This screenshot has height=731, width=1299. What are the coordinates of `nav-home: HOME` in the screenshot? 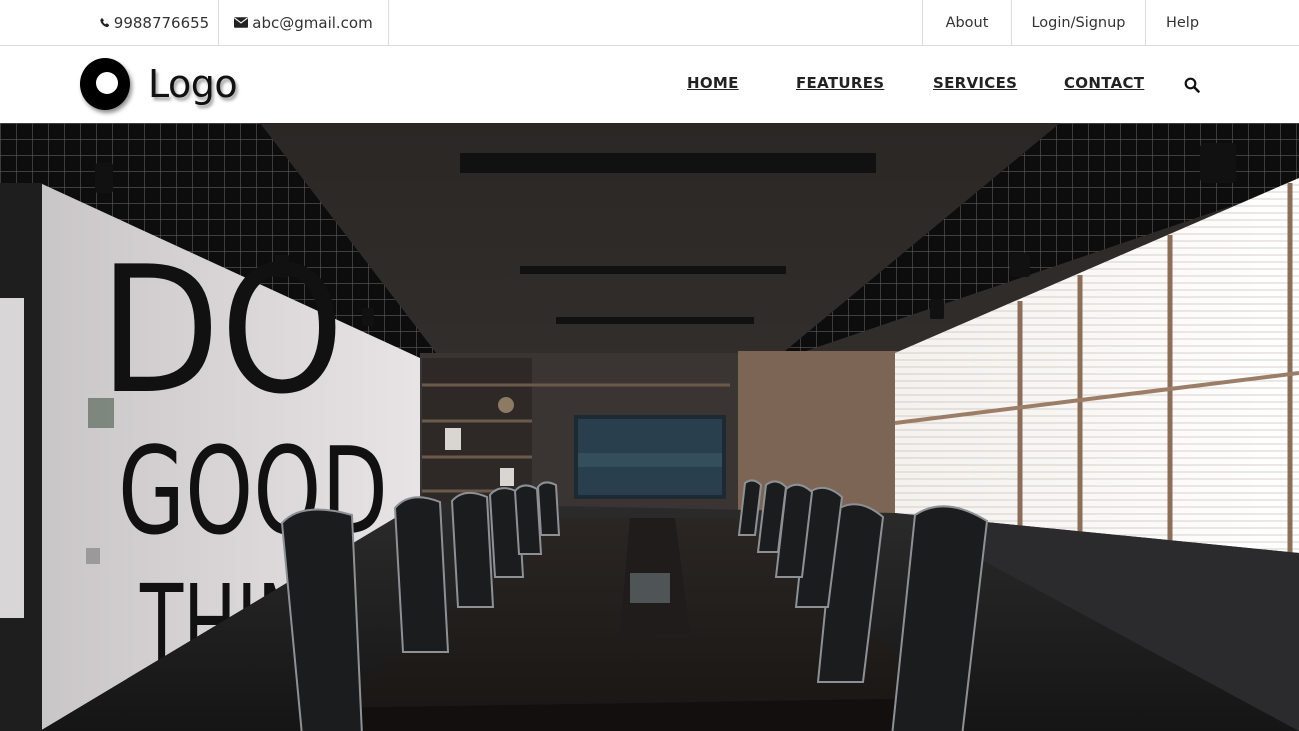 It's located at (713, 83).